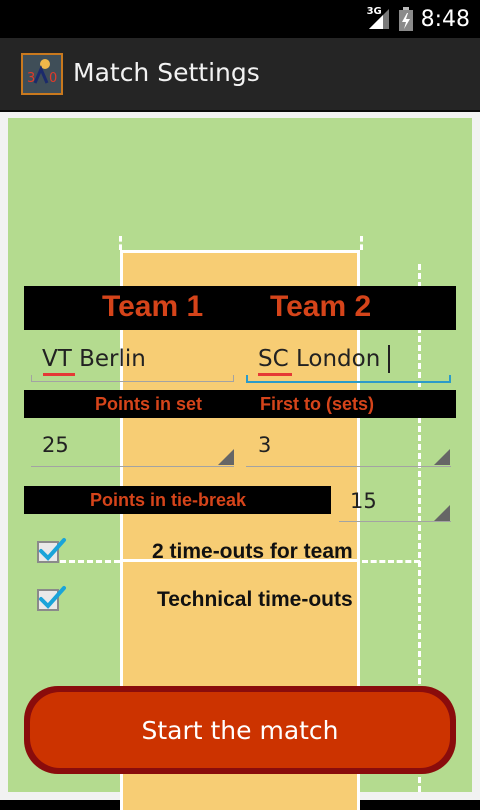  I want to click on signal-icon: 3G, so click(379, 18).